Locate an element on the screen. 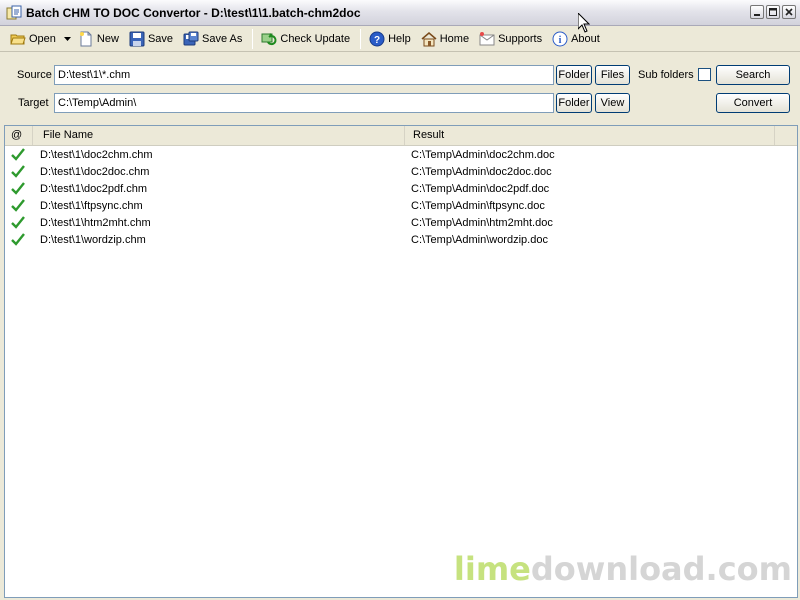 The image size is (800, 600). update-icon is located at coordinates (269, 39).